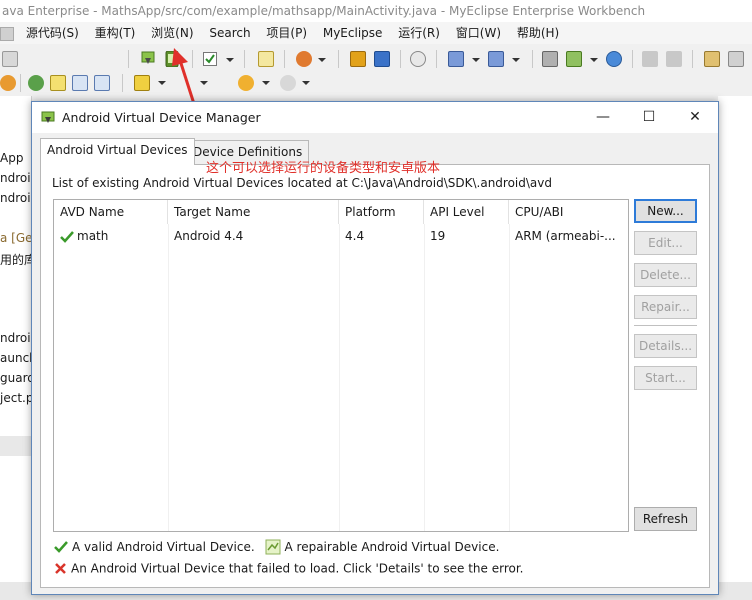 The image size is (752, 600). I want to click on debug-icon, so click(8, 83).